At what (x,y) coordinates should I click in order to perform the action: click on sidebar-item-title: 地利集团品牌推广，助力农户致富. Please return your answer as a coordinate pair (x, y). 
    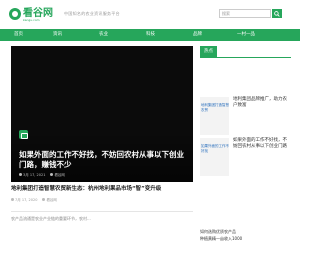
    Looking at the image, I should click on (262, 103).